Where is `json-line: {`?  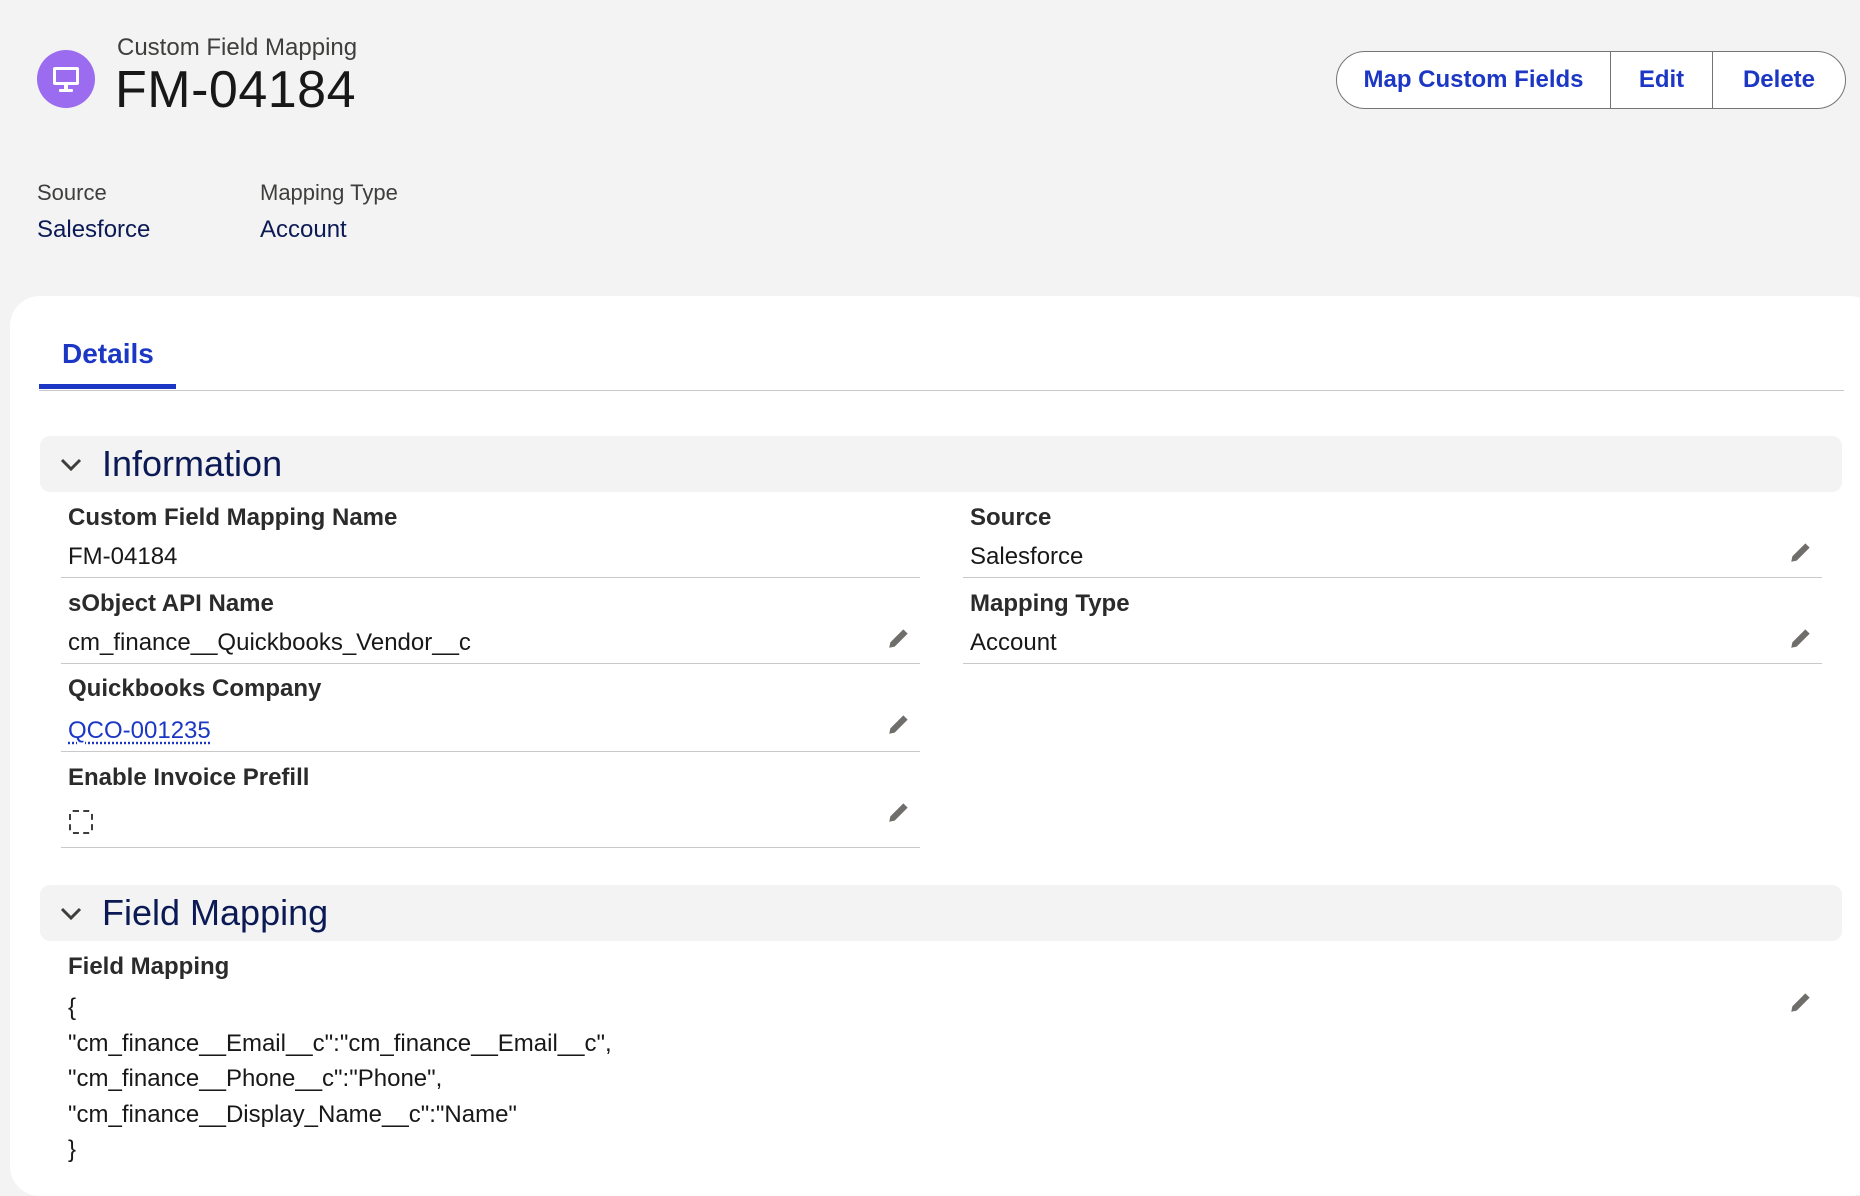
json-line: { is located at coordinates (72, 1007).